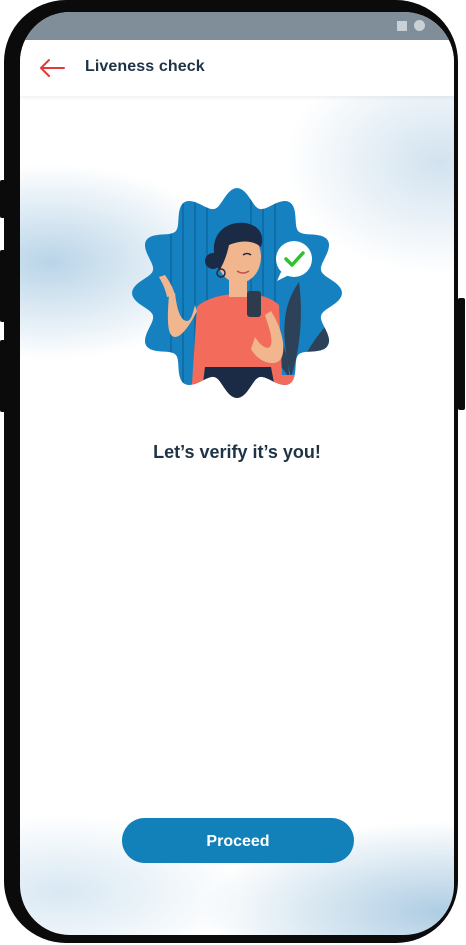 This screenshot has width=466, height=945. I want to click on square-icon, so click(402, 26).